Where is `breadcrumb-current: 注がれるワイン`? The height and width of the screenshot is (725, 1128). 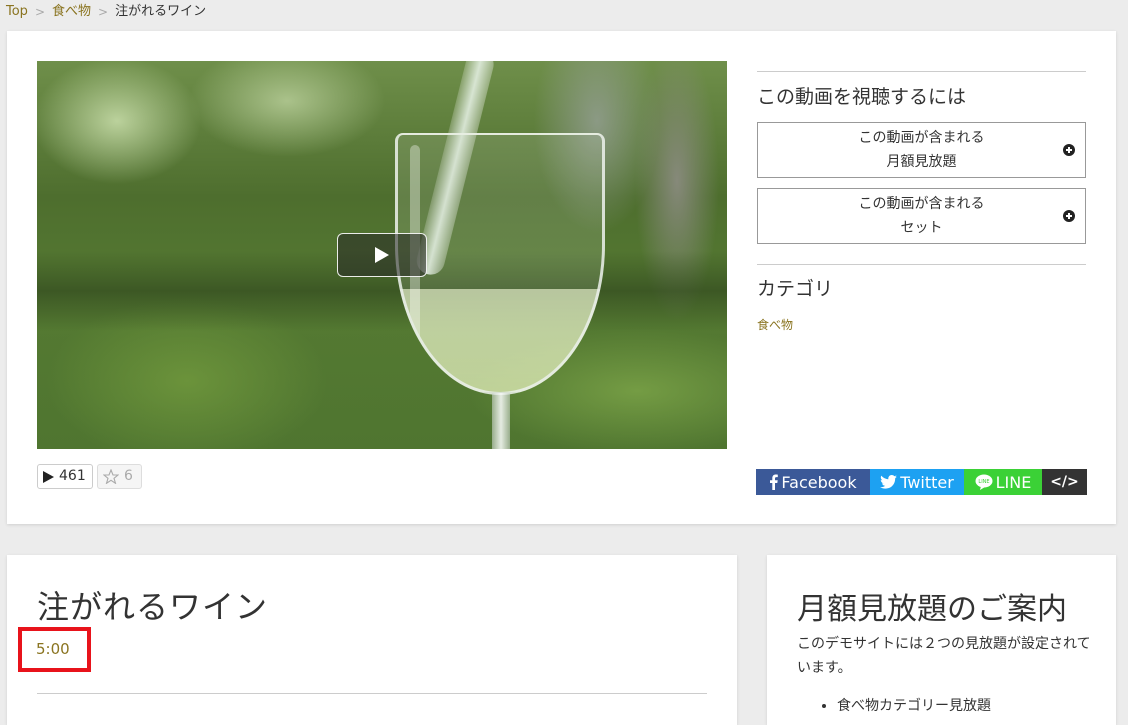 breadcrumb-current: 注がれるワイン is located at coordinates (161, 11).